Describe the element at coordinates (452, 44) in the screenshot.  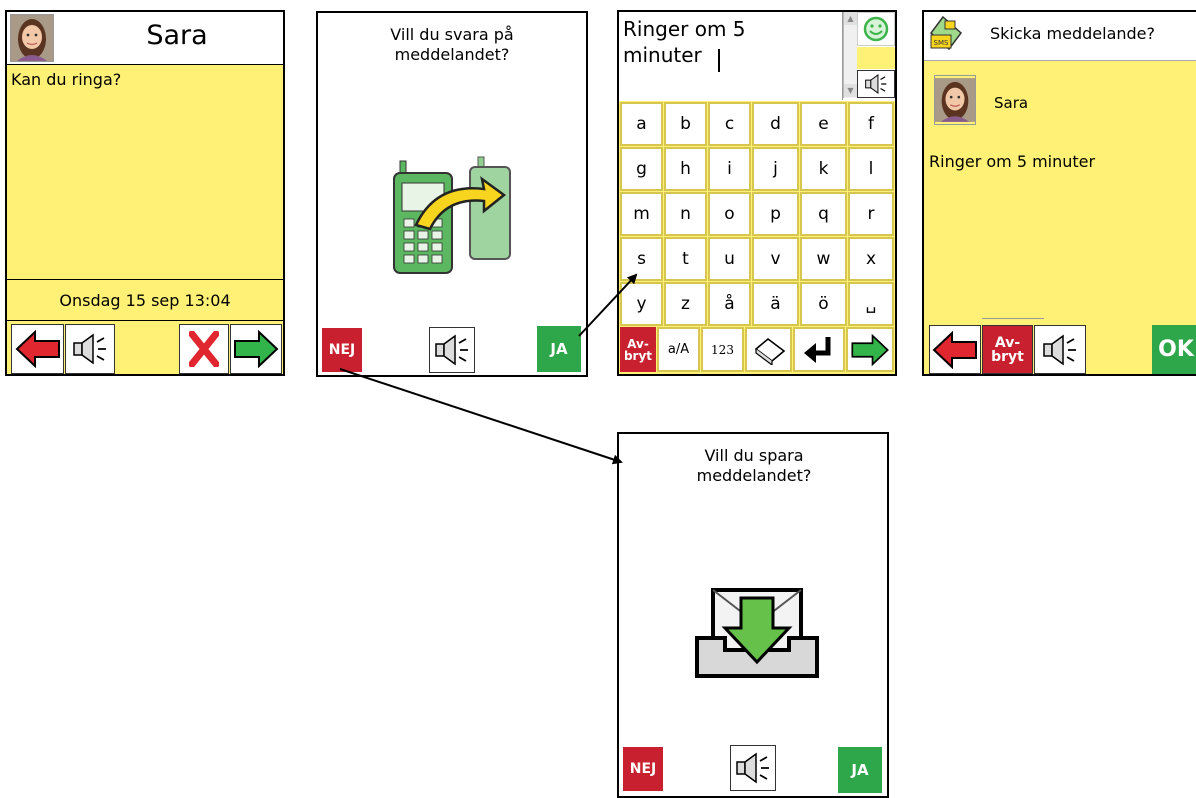
I see `question-text: Vill du svara på meddelandet?` at that location.